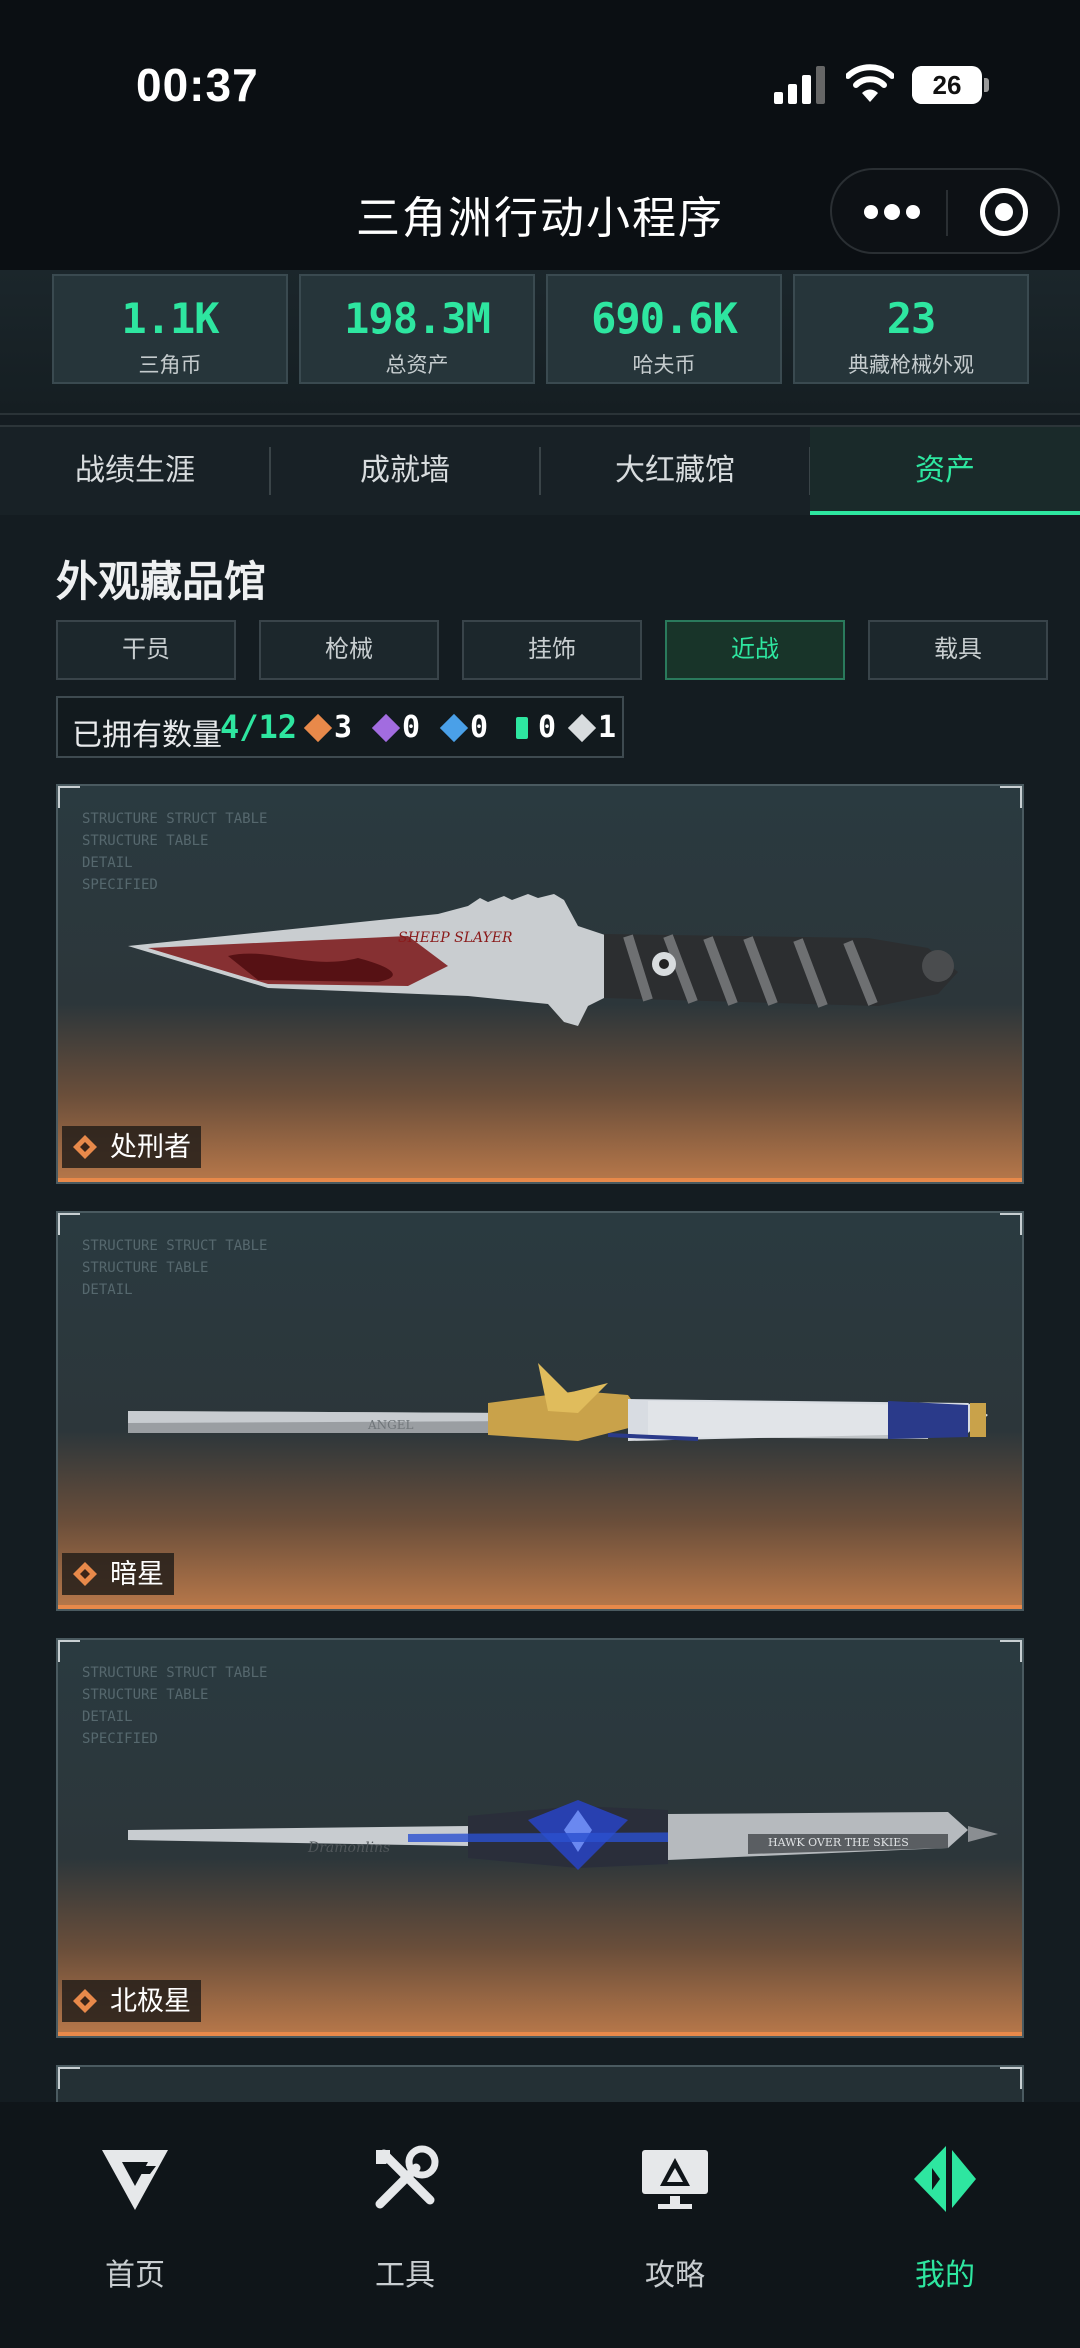 The width and height of the screenshot is (1080, 2348). Describe the element at coordinates (675, 2179) in the screenshot. I see `monitor-guide-icon` at that location.